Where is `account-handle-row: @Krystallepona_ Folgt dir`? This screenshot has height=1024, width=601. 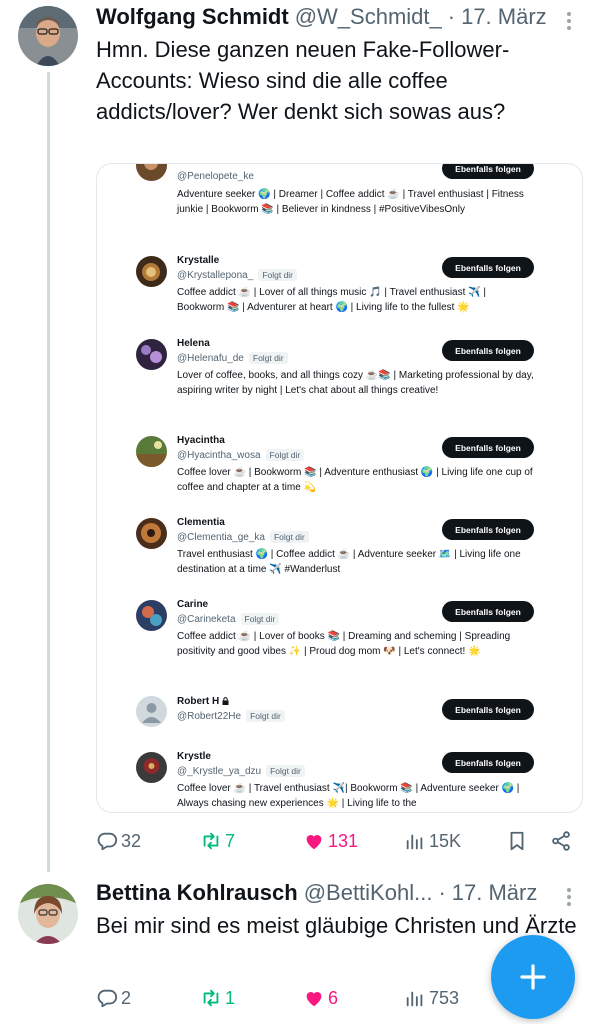
account-handle-row: @Krystallepona_ Folgt dir is located at coordinates (237, 275).